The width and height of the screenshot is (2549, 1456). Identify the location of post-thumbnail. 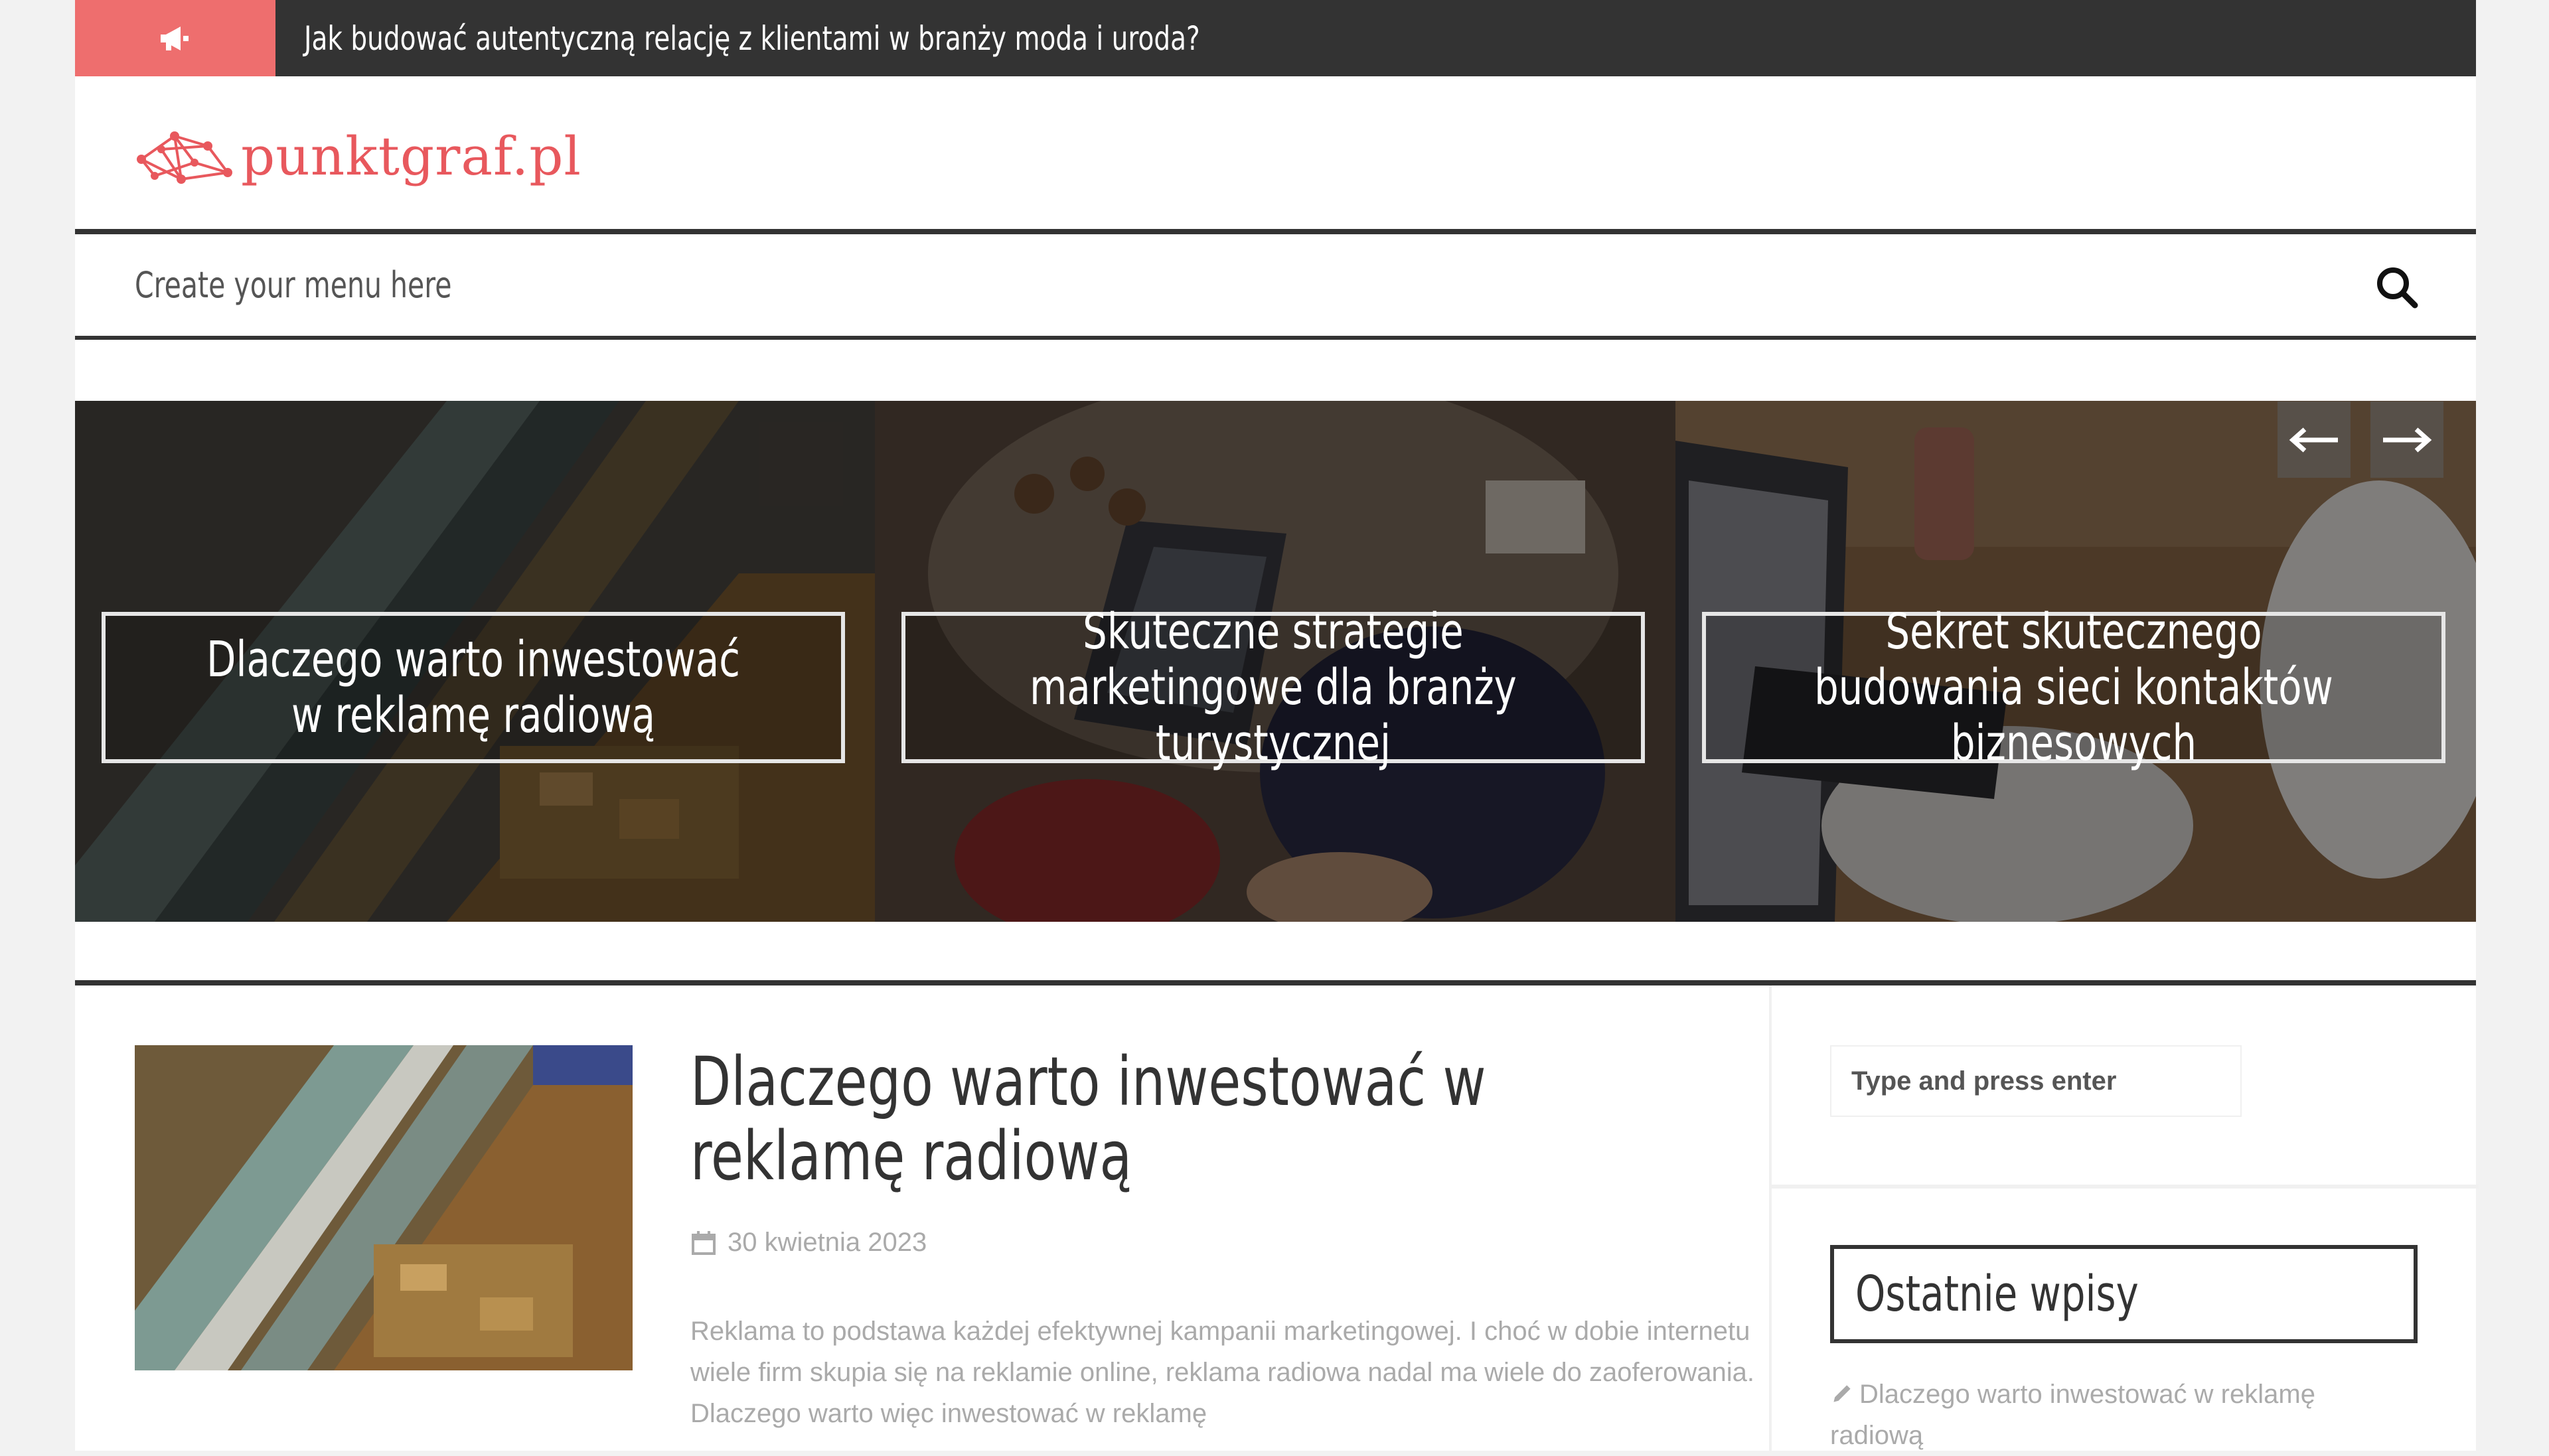
(384, 1207).